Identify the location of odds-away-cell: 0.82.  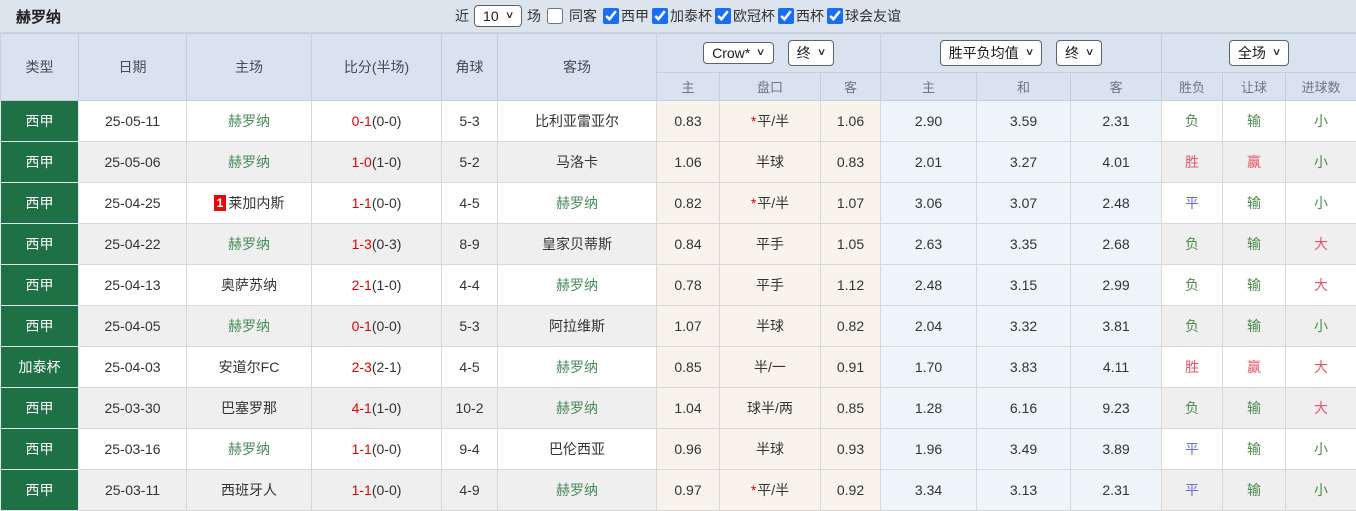
(851, 326).